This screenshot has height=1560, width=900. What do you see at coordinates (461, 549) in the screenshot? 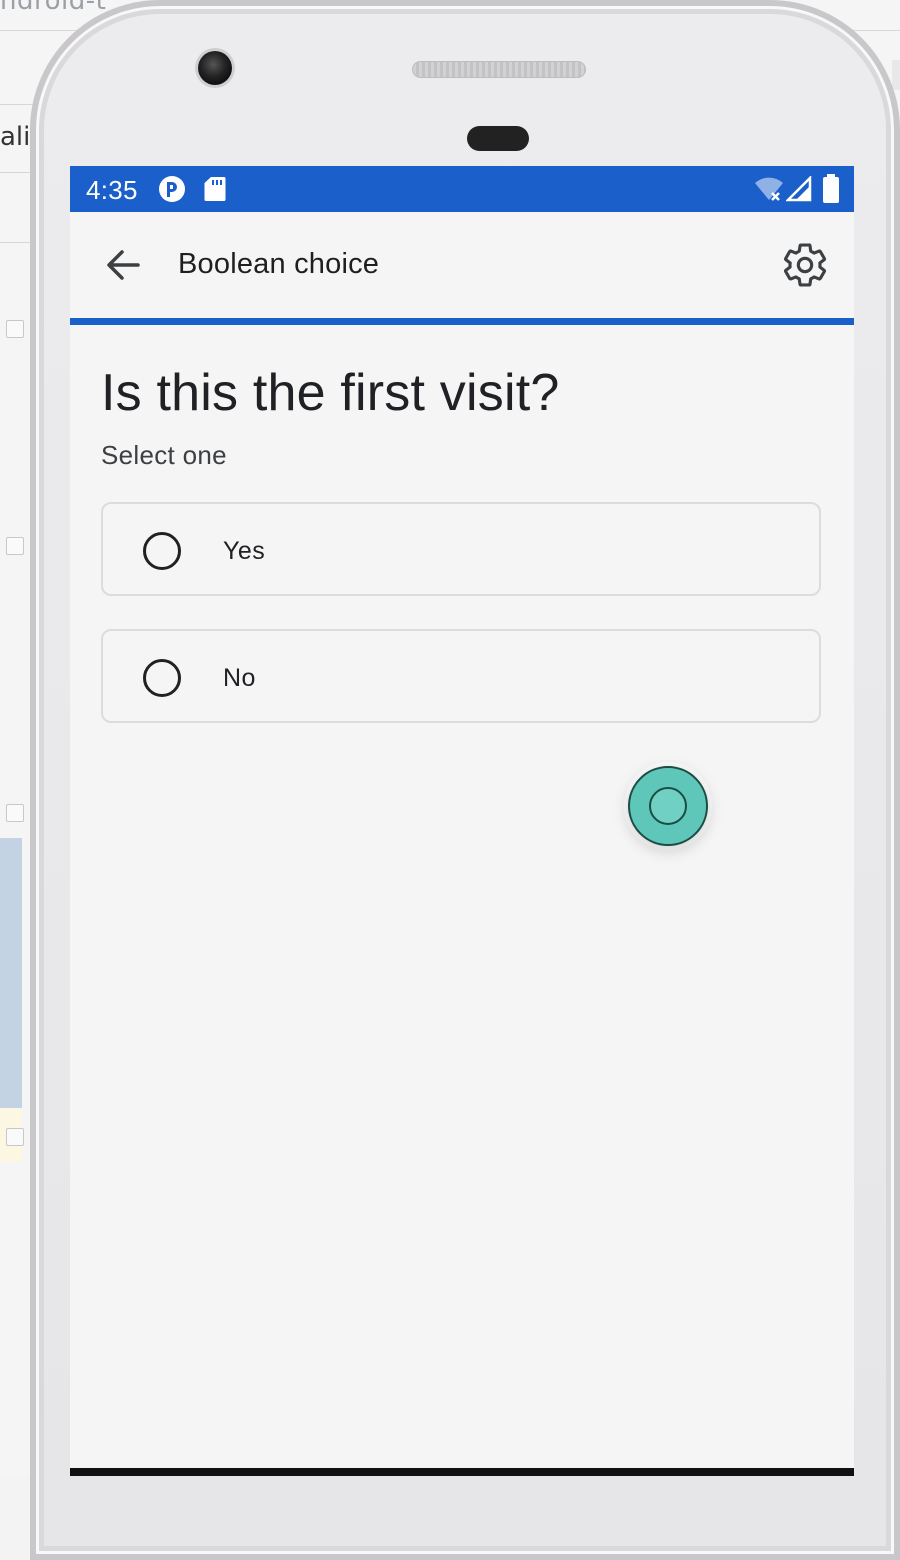
I see `option-yes: Yes` at bounding box center [461, 549].